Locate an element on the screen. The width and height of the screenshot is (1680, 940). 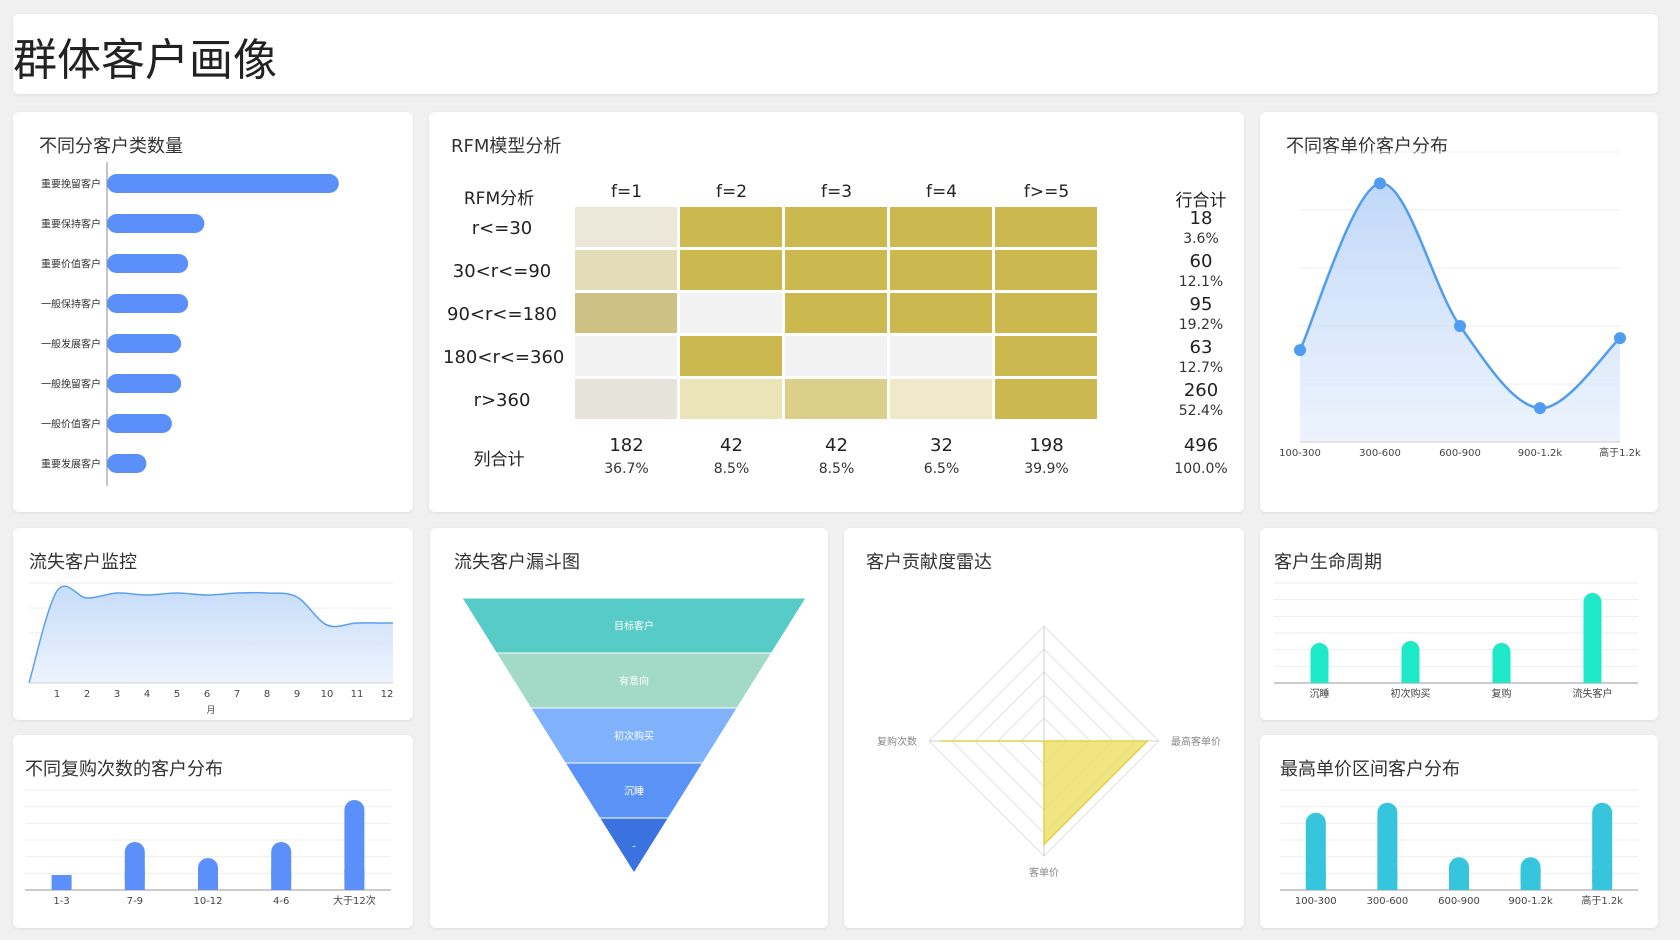
x-tick-label: 流失客户 is located at coordinates (1593, 693).